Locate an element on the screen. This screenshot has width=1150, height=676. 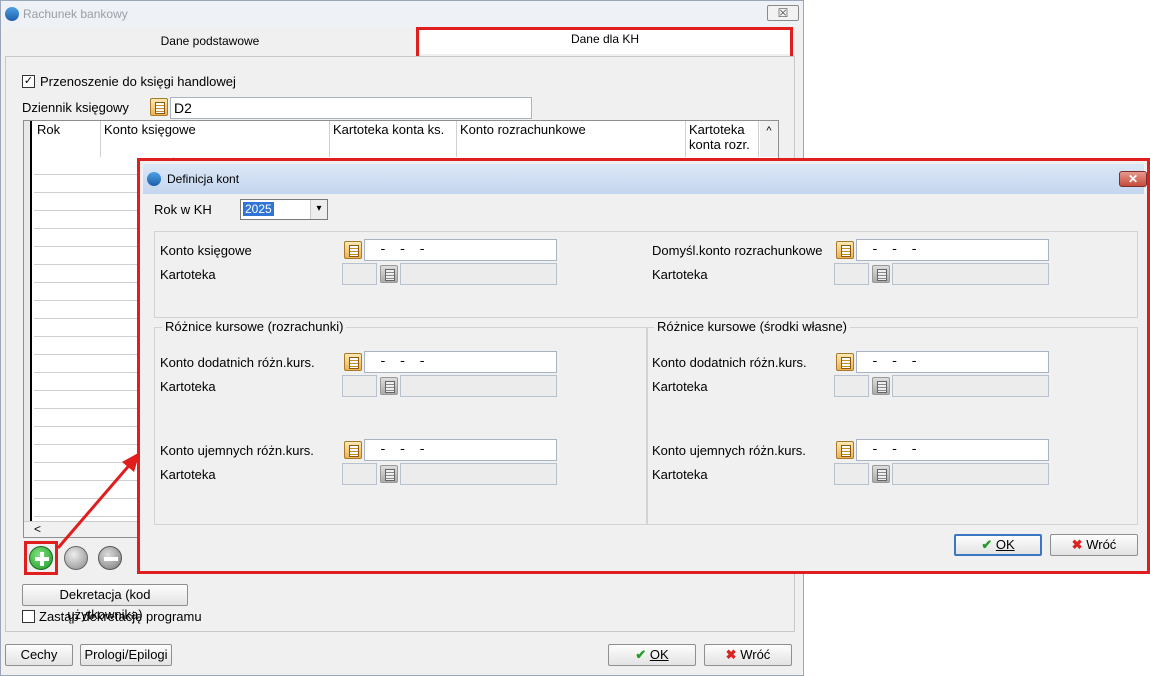
right-positive-input: - - - is located at coordinates (952, 362).